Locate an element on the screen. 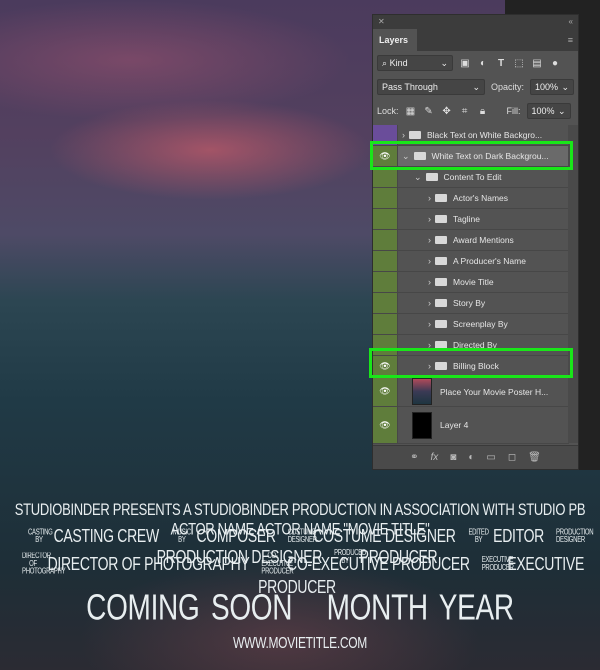 This screenshot has width=600, height=670. credit-name: DIRECTOR OF PHOTOGRAPHY is located at coordinates (147, 563).